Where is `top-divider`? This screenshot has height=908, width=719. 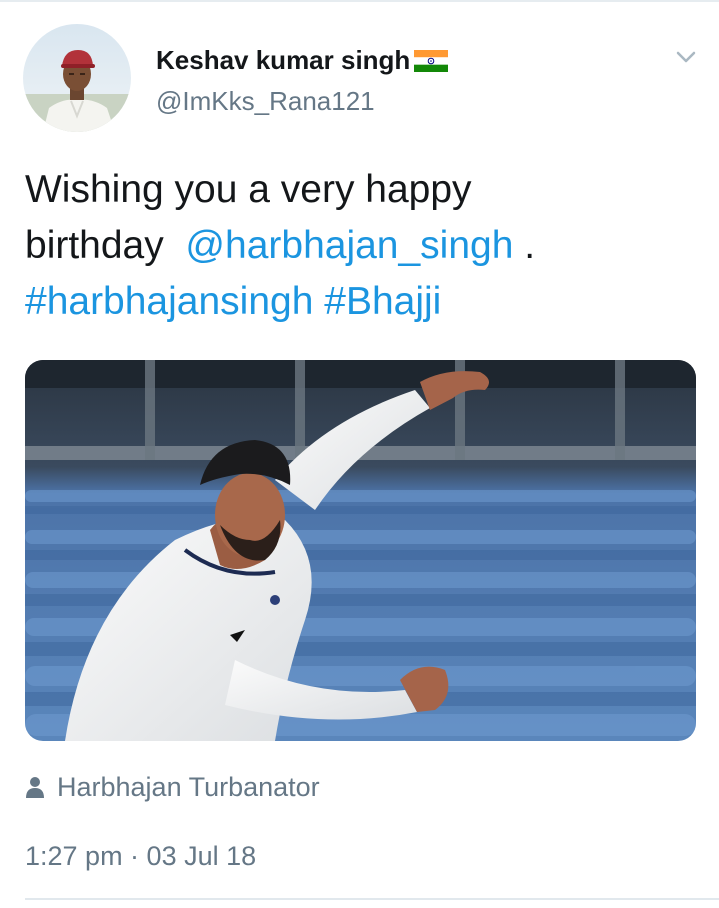 top-divider is located at coordinates (359, 1).